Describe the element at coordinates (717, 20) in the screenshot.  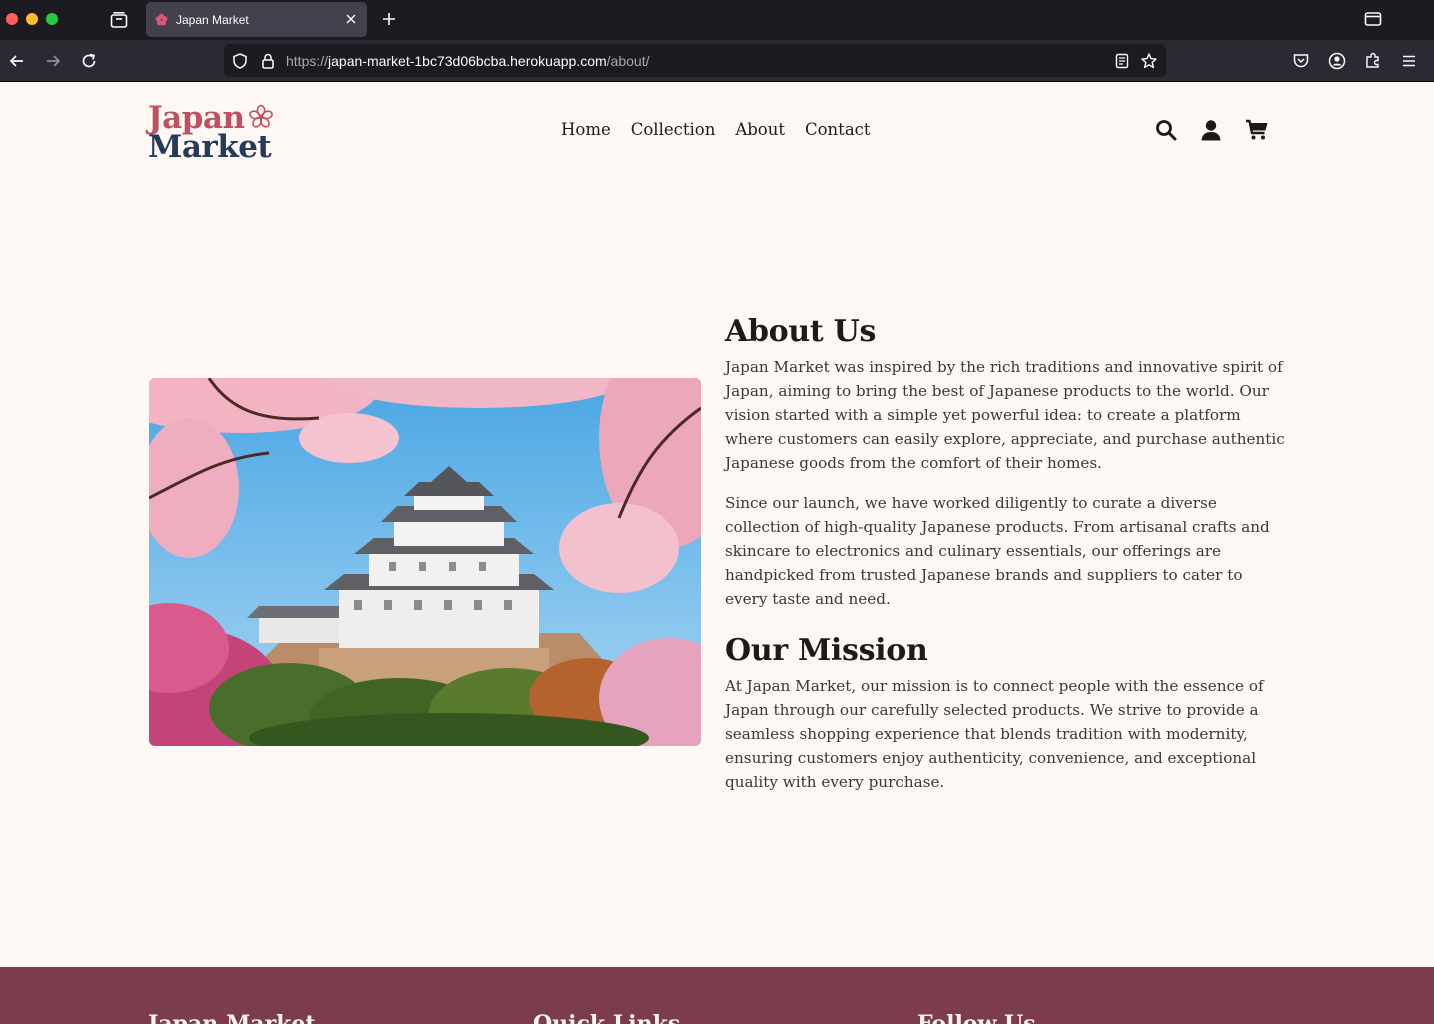
I see `browser-titlebar: Japan Market` at that location.